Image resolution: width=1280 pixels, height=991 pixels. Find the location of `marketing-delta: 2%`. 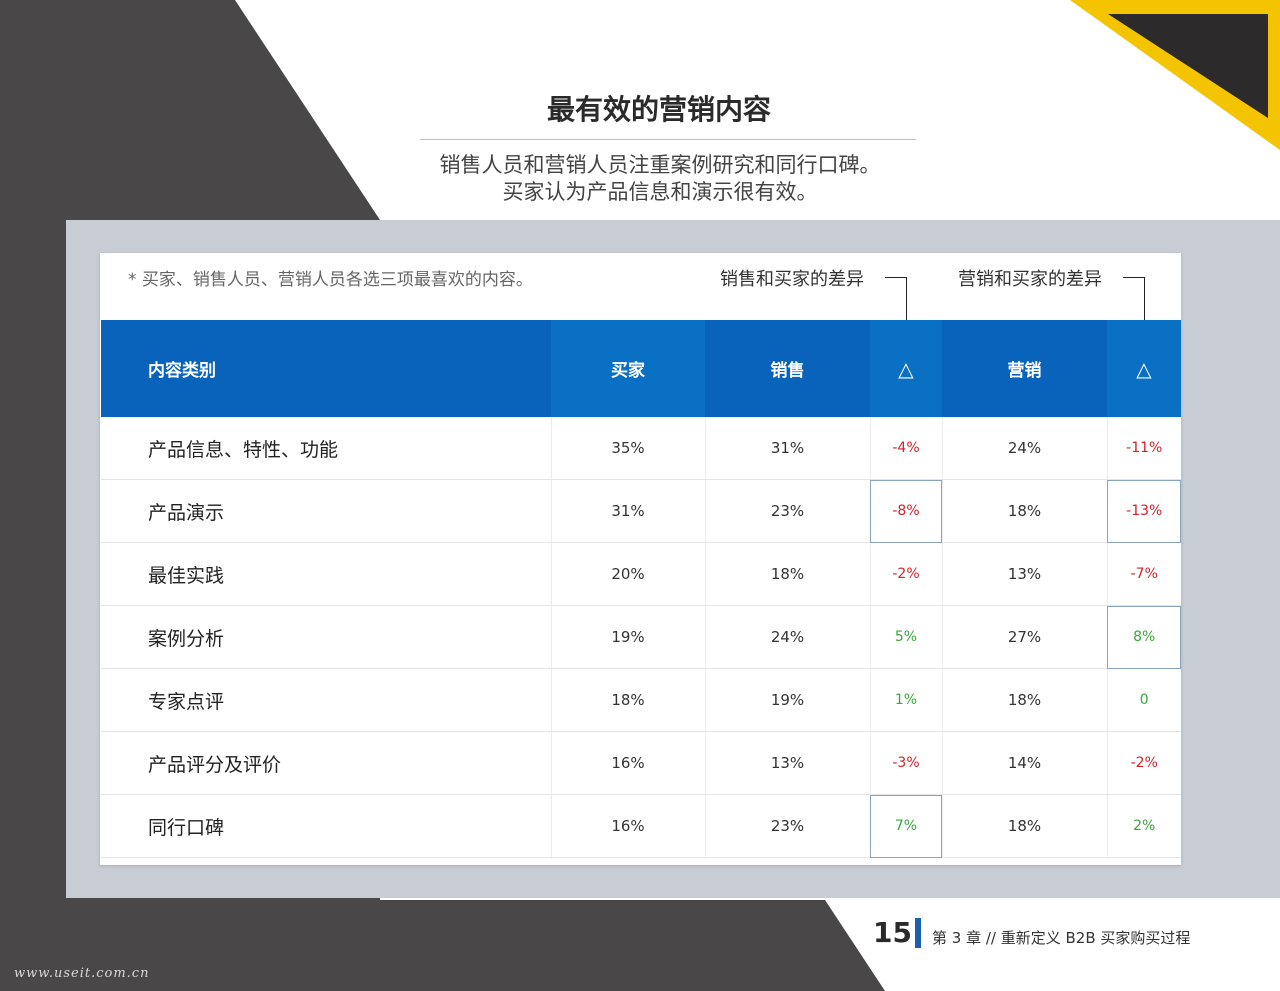

marketing-delta: 2% is located at coordinates (1143, 826).